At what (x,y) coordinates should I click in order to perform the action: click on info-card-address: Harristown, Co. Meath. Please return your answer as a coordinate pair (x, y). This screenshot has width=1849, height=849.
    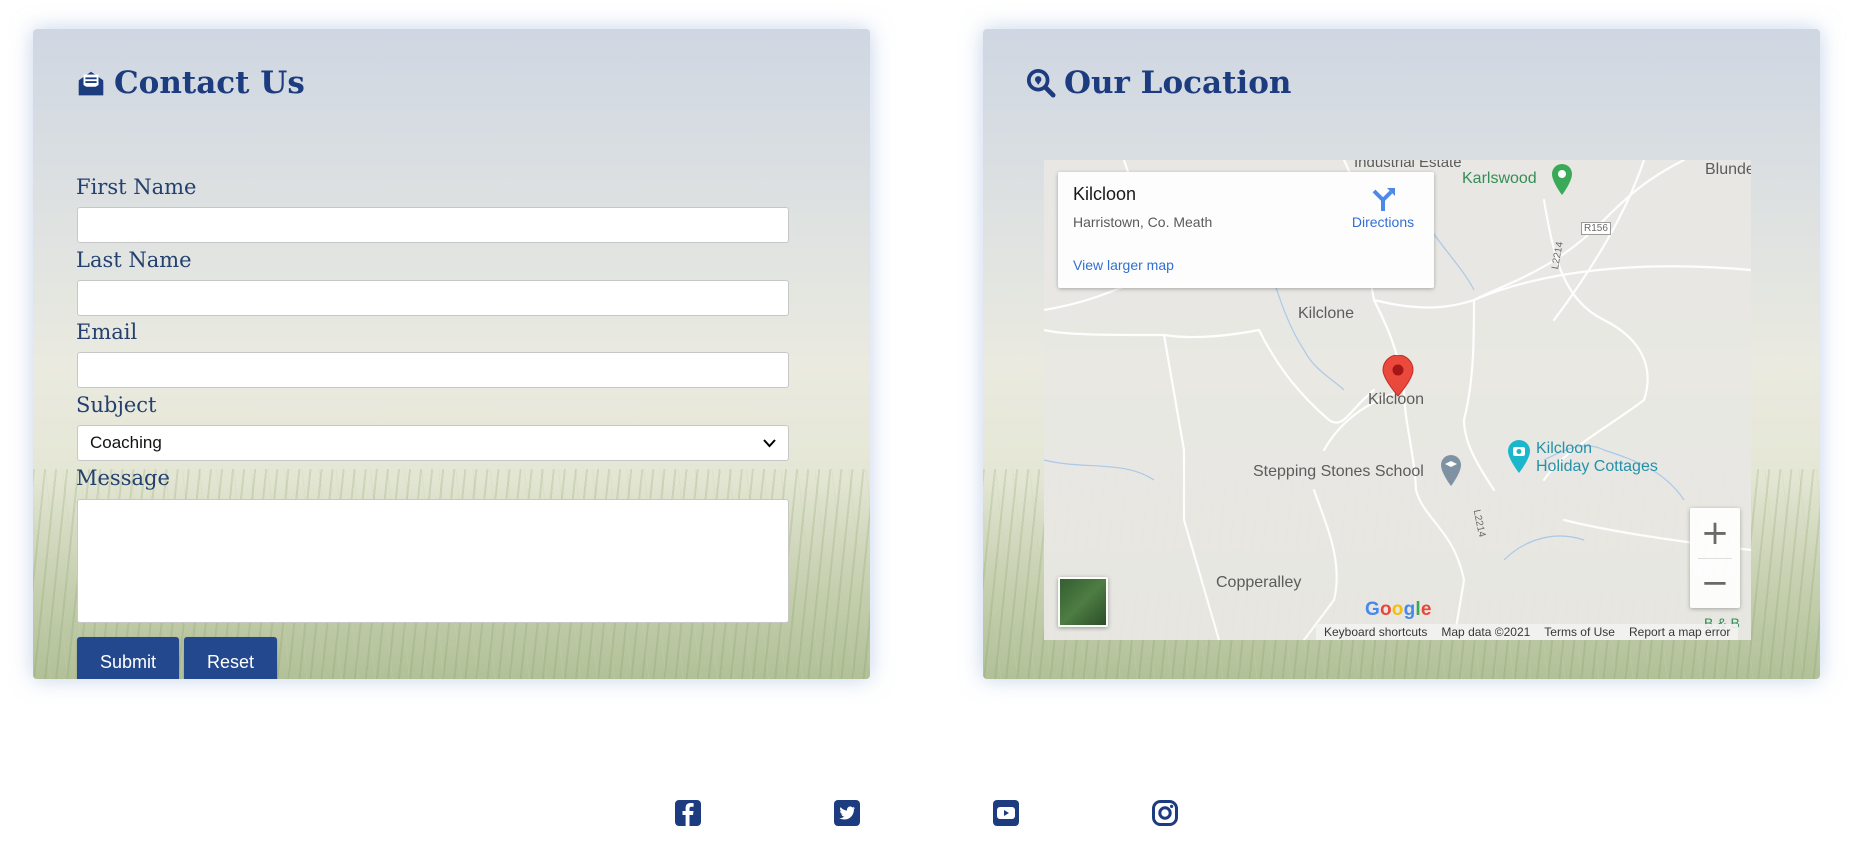
    Looking at the image, I should click on (1143, 222).